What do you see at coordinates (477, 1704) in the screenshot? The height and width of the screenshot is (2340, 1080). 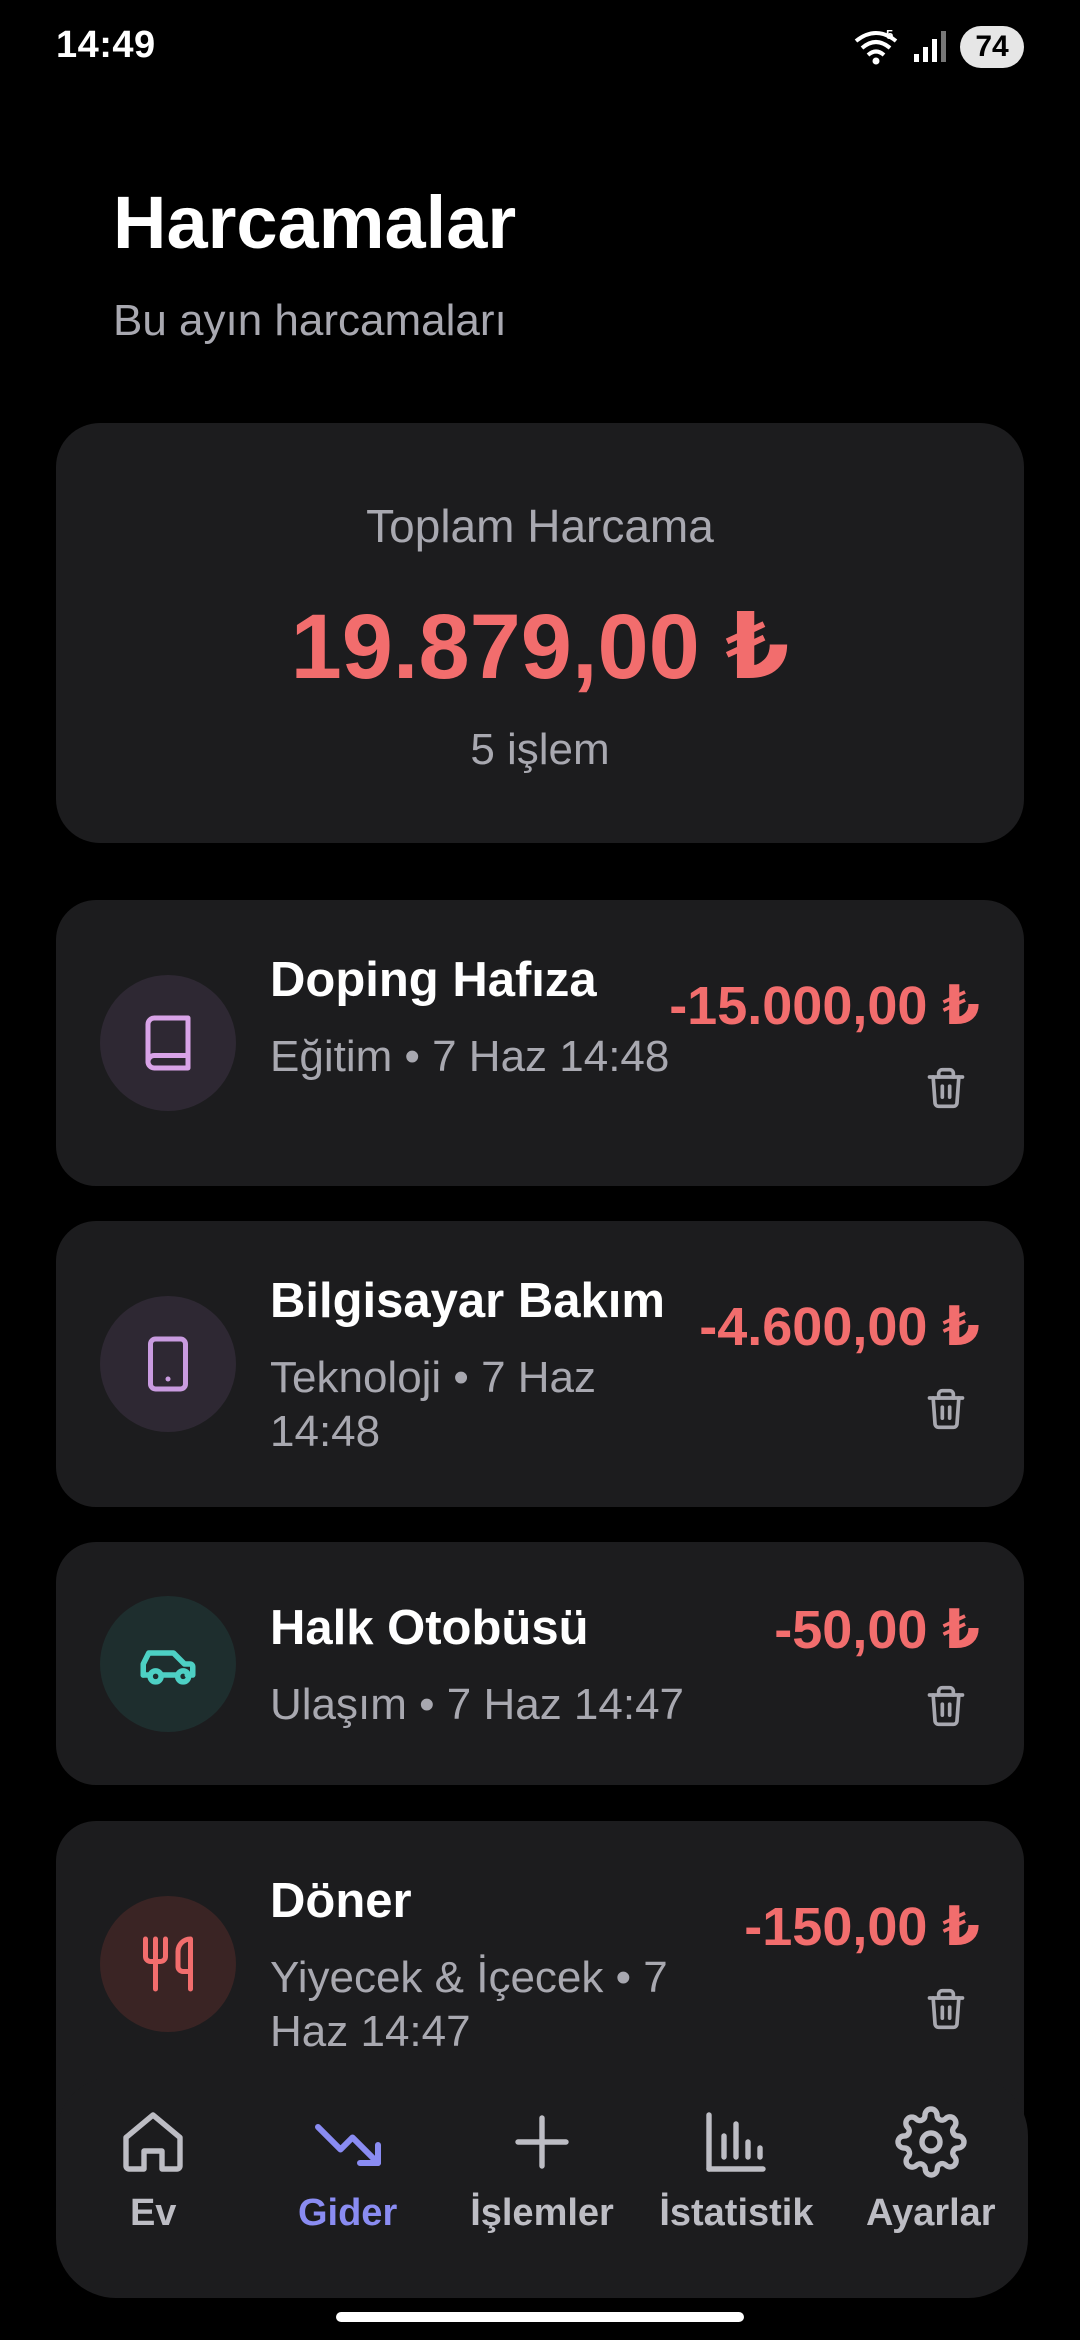 I see `transaction-meta: Ulaşım • 7 Haz 14:47` at bounding box center [477, 1704].